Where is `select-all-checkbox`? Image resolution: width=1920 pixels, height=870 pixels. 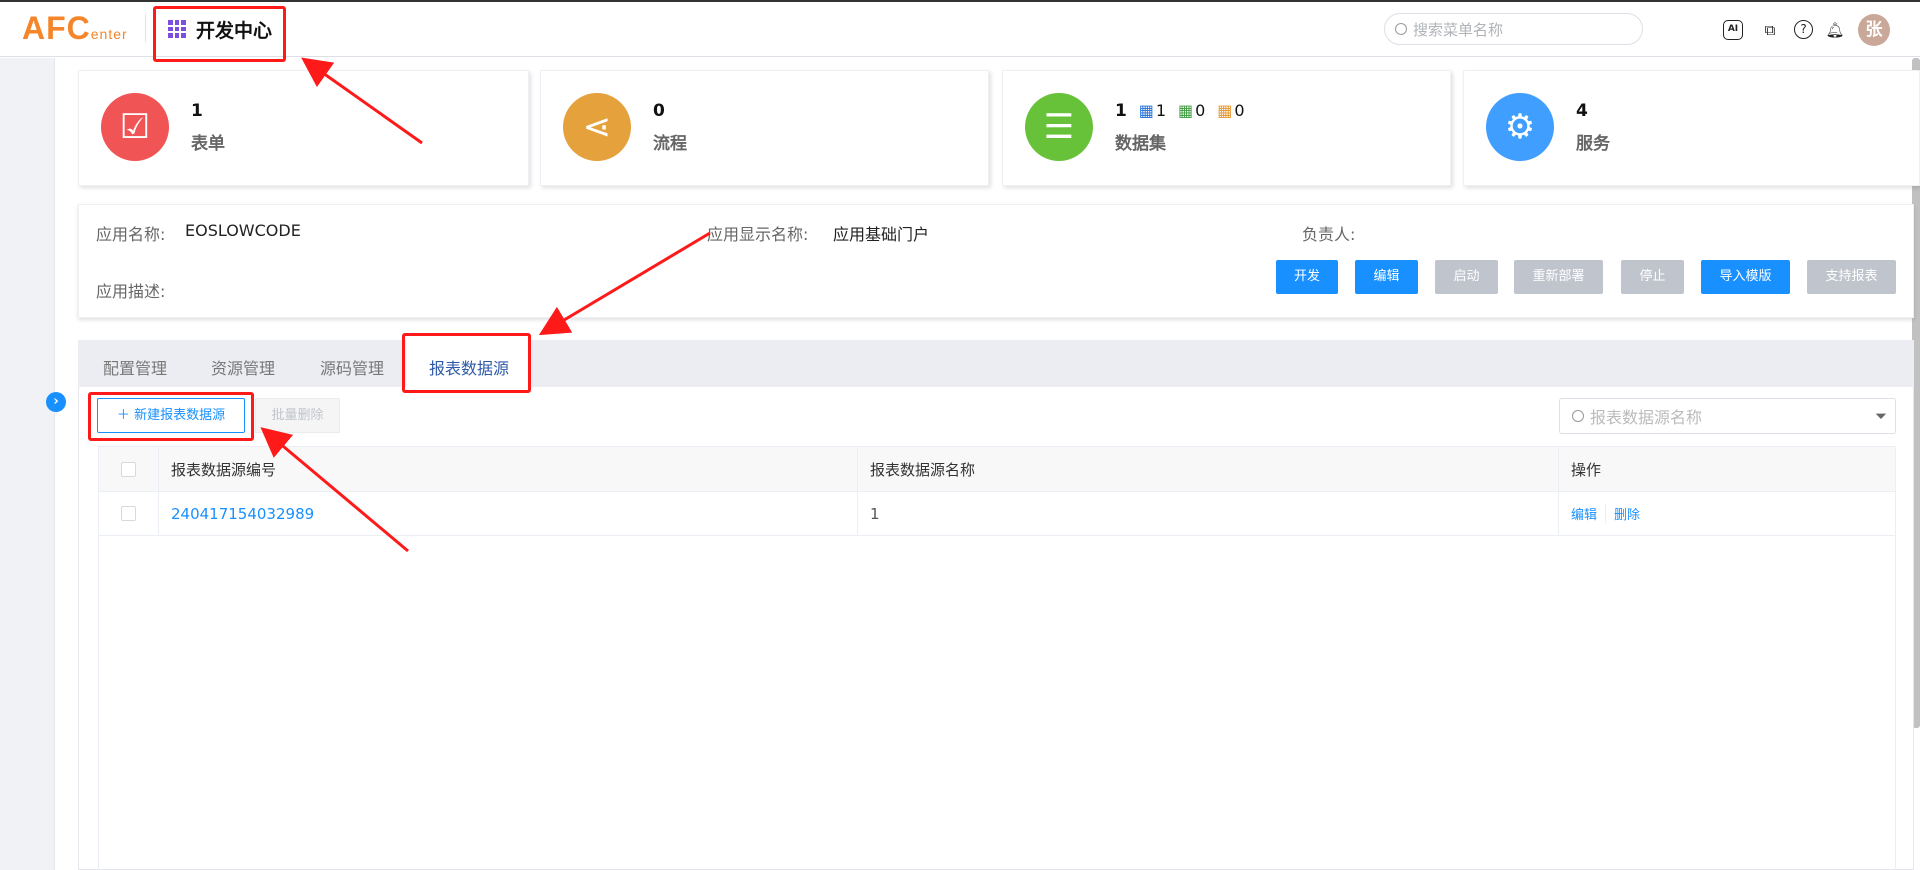 select-all-checkbox is located at coordinates (128, 469).